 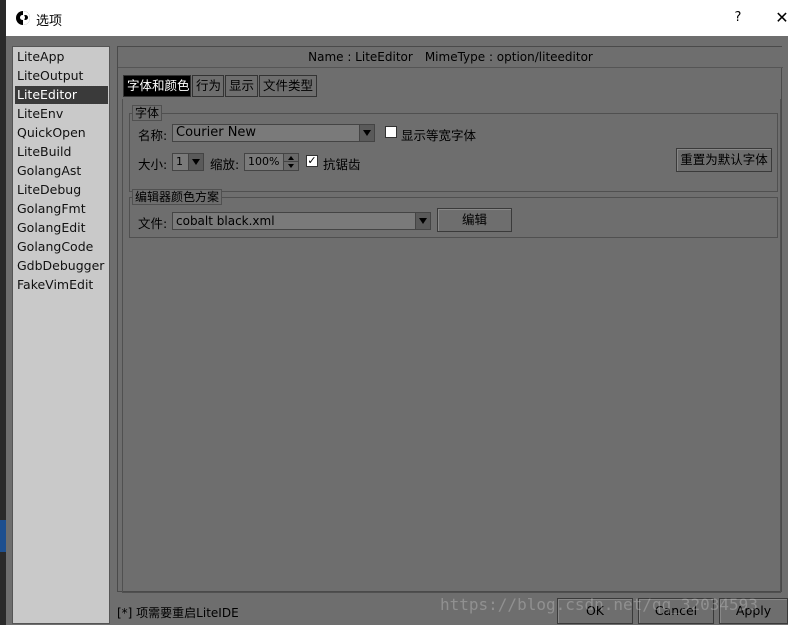 I want to click on font-name-combobox: Courier New, so click(x=273, y=133).